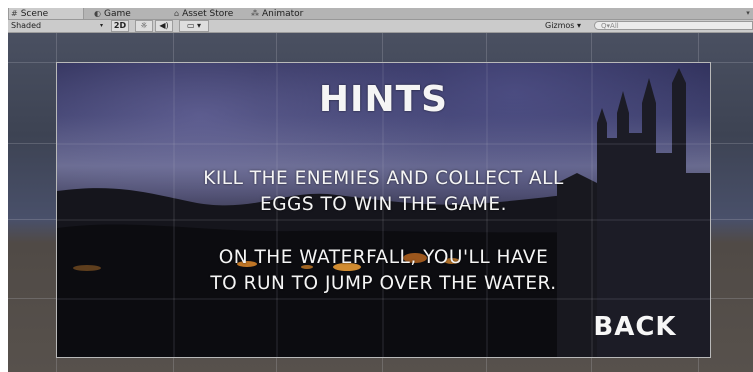 The width and height of the screenshot is (753, 372). Describe the element at coordinates (380, 26) in the screenshot. I see `scene-toolbar: Shaded ▾ 2D ☼ ◀) ▭ ▾ Gizmos ▾ Q▾All` at that location.